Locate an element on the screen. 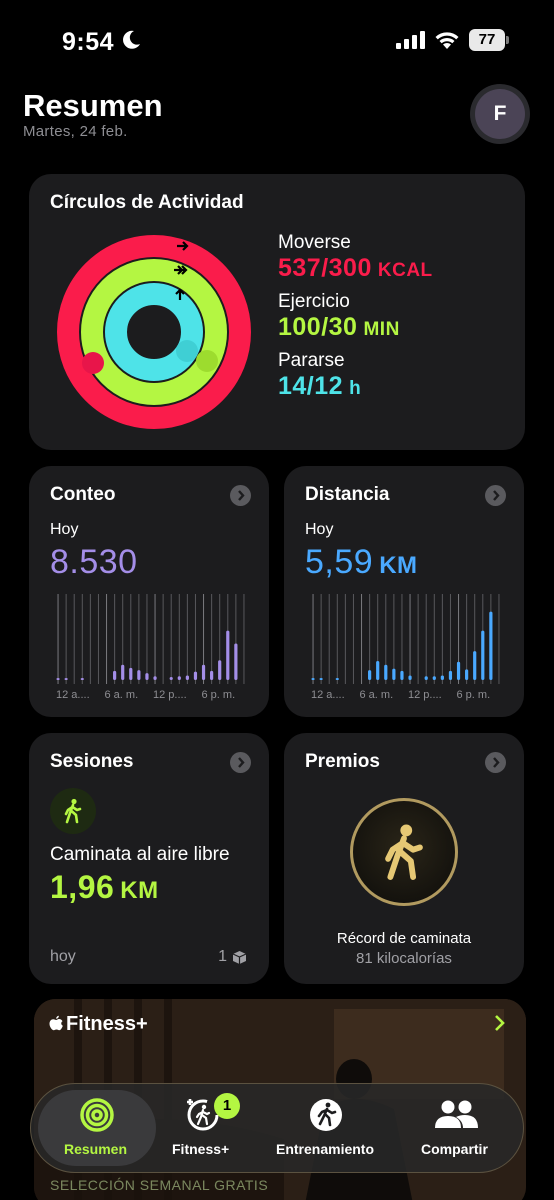 This screenshot has width=554, height=1200. status-bar: 9:54 77 is located at coordinates (277, 40).